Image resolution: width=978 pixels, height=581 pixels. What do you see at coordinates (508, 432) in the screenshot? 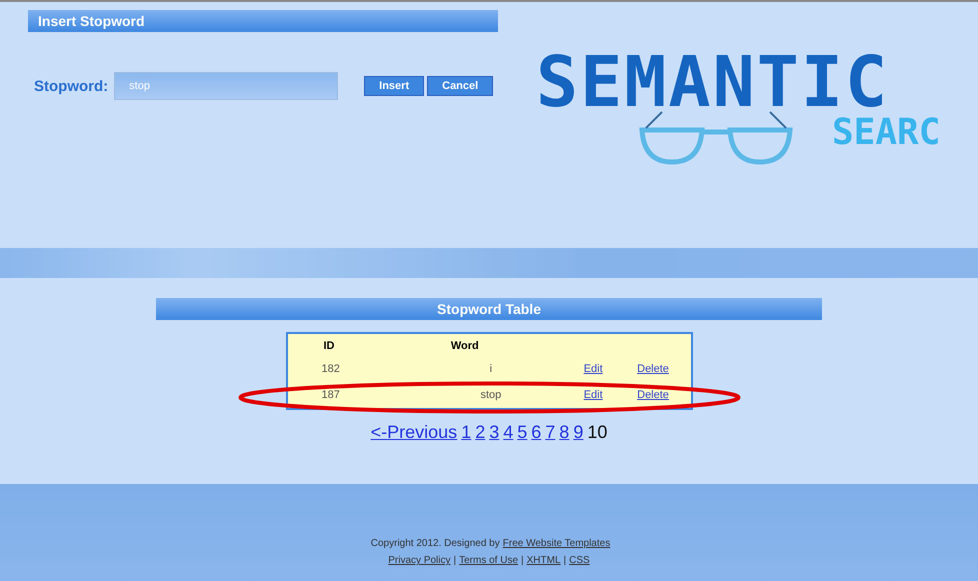
I see `page-link: 4` at bounding box center [508, 432].